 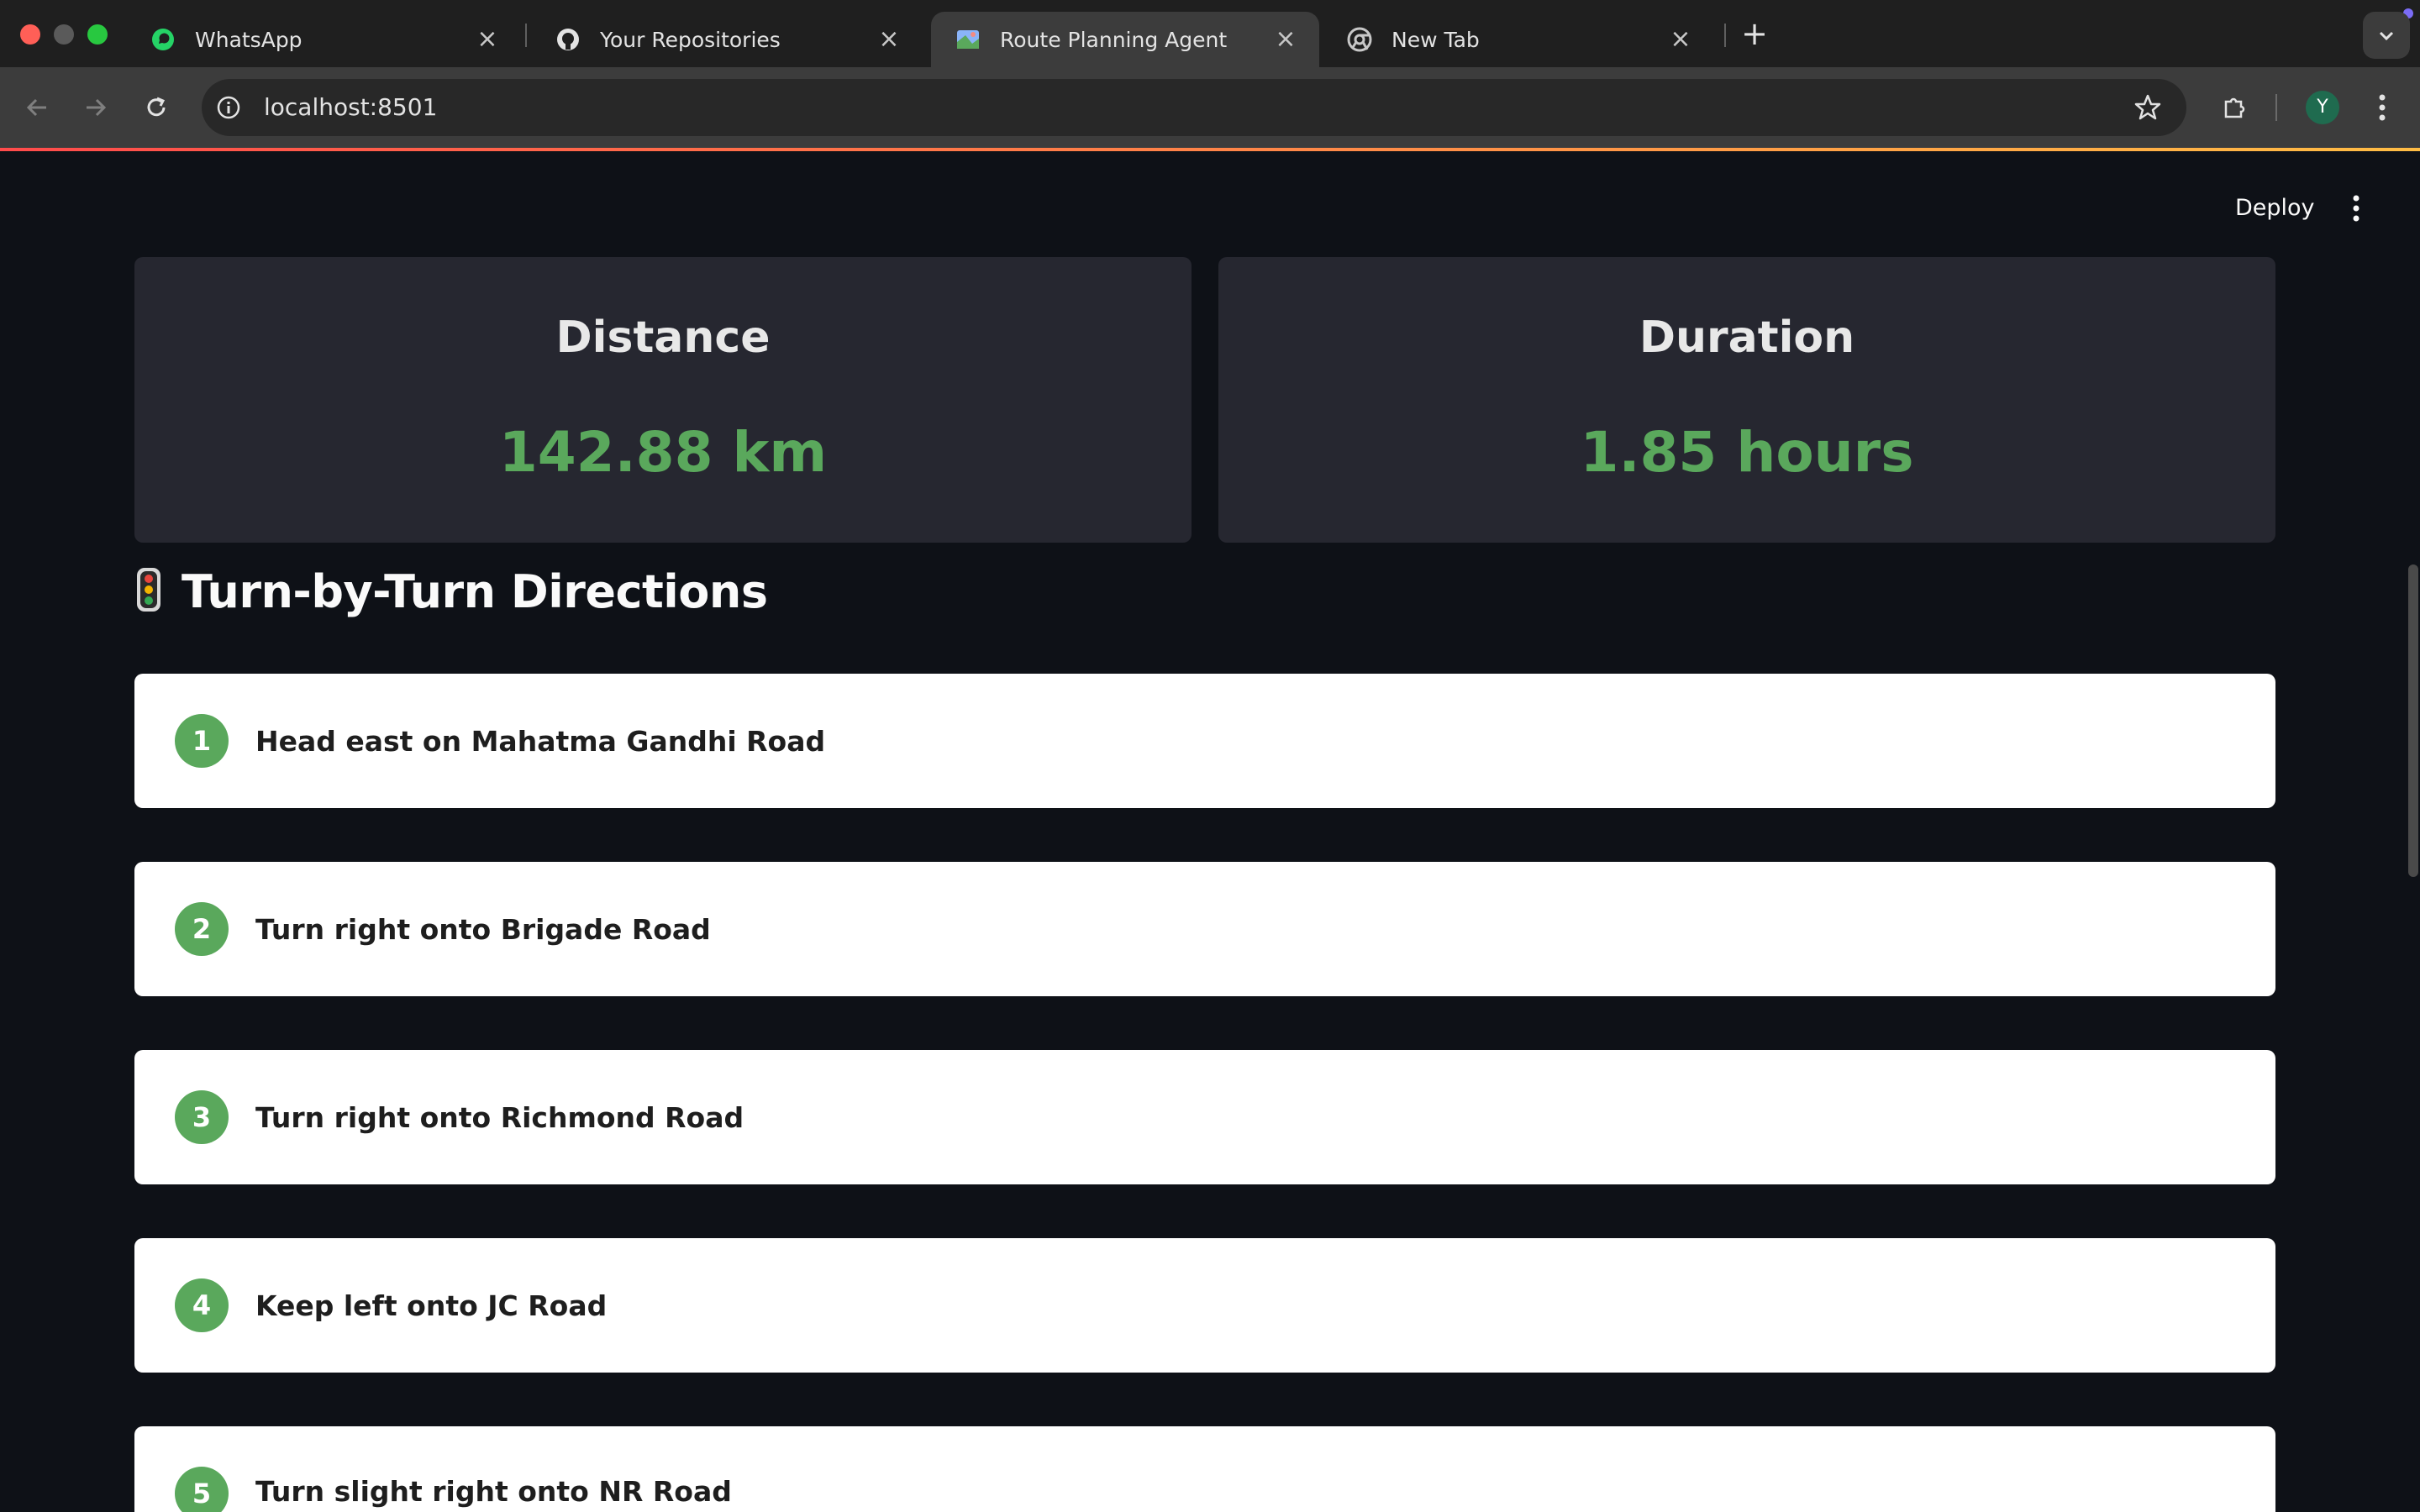 I want to click on site-info-icon, so click(x=228, y=107).